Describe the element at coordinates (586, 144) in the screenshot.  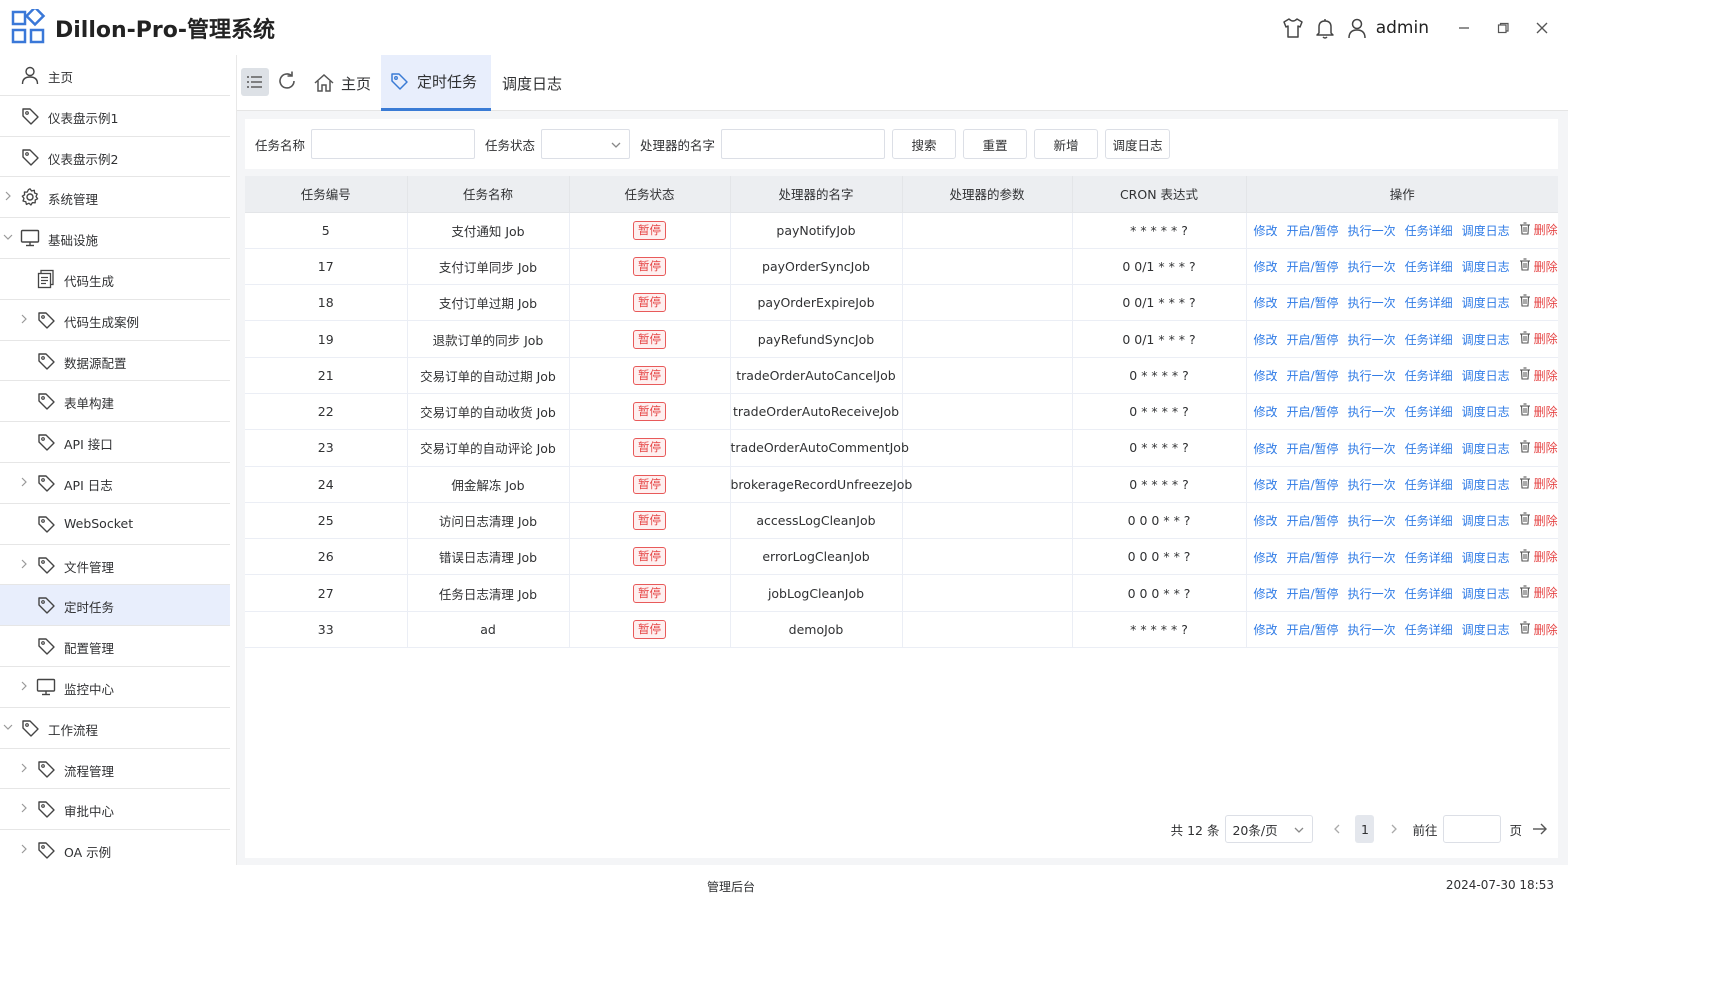
I see `task-status-select` at that location.